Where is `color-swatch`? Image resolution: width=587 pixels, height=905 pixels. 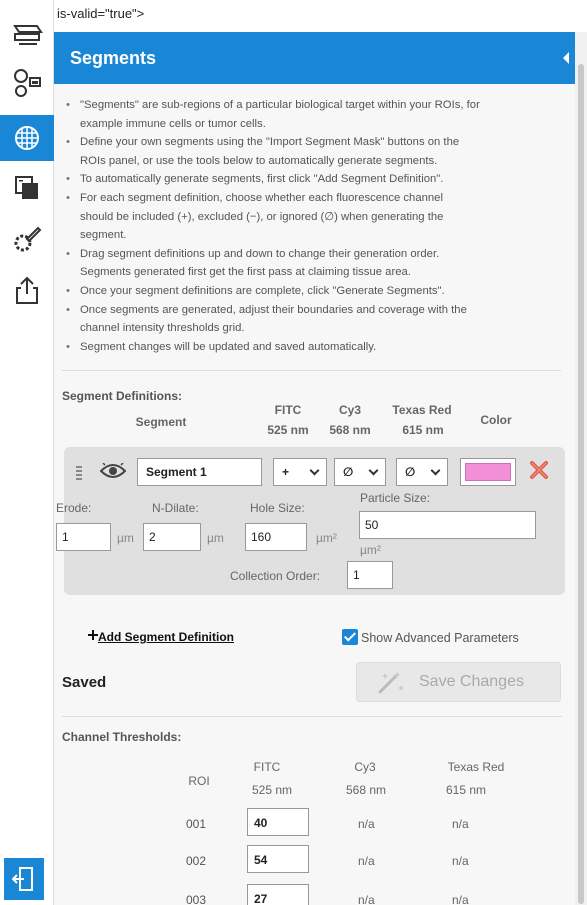
color-swatch is located at coordinates (488, 472).